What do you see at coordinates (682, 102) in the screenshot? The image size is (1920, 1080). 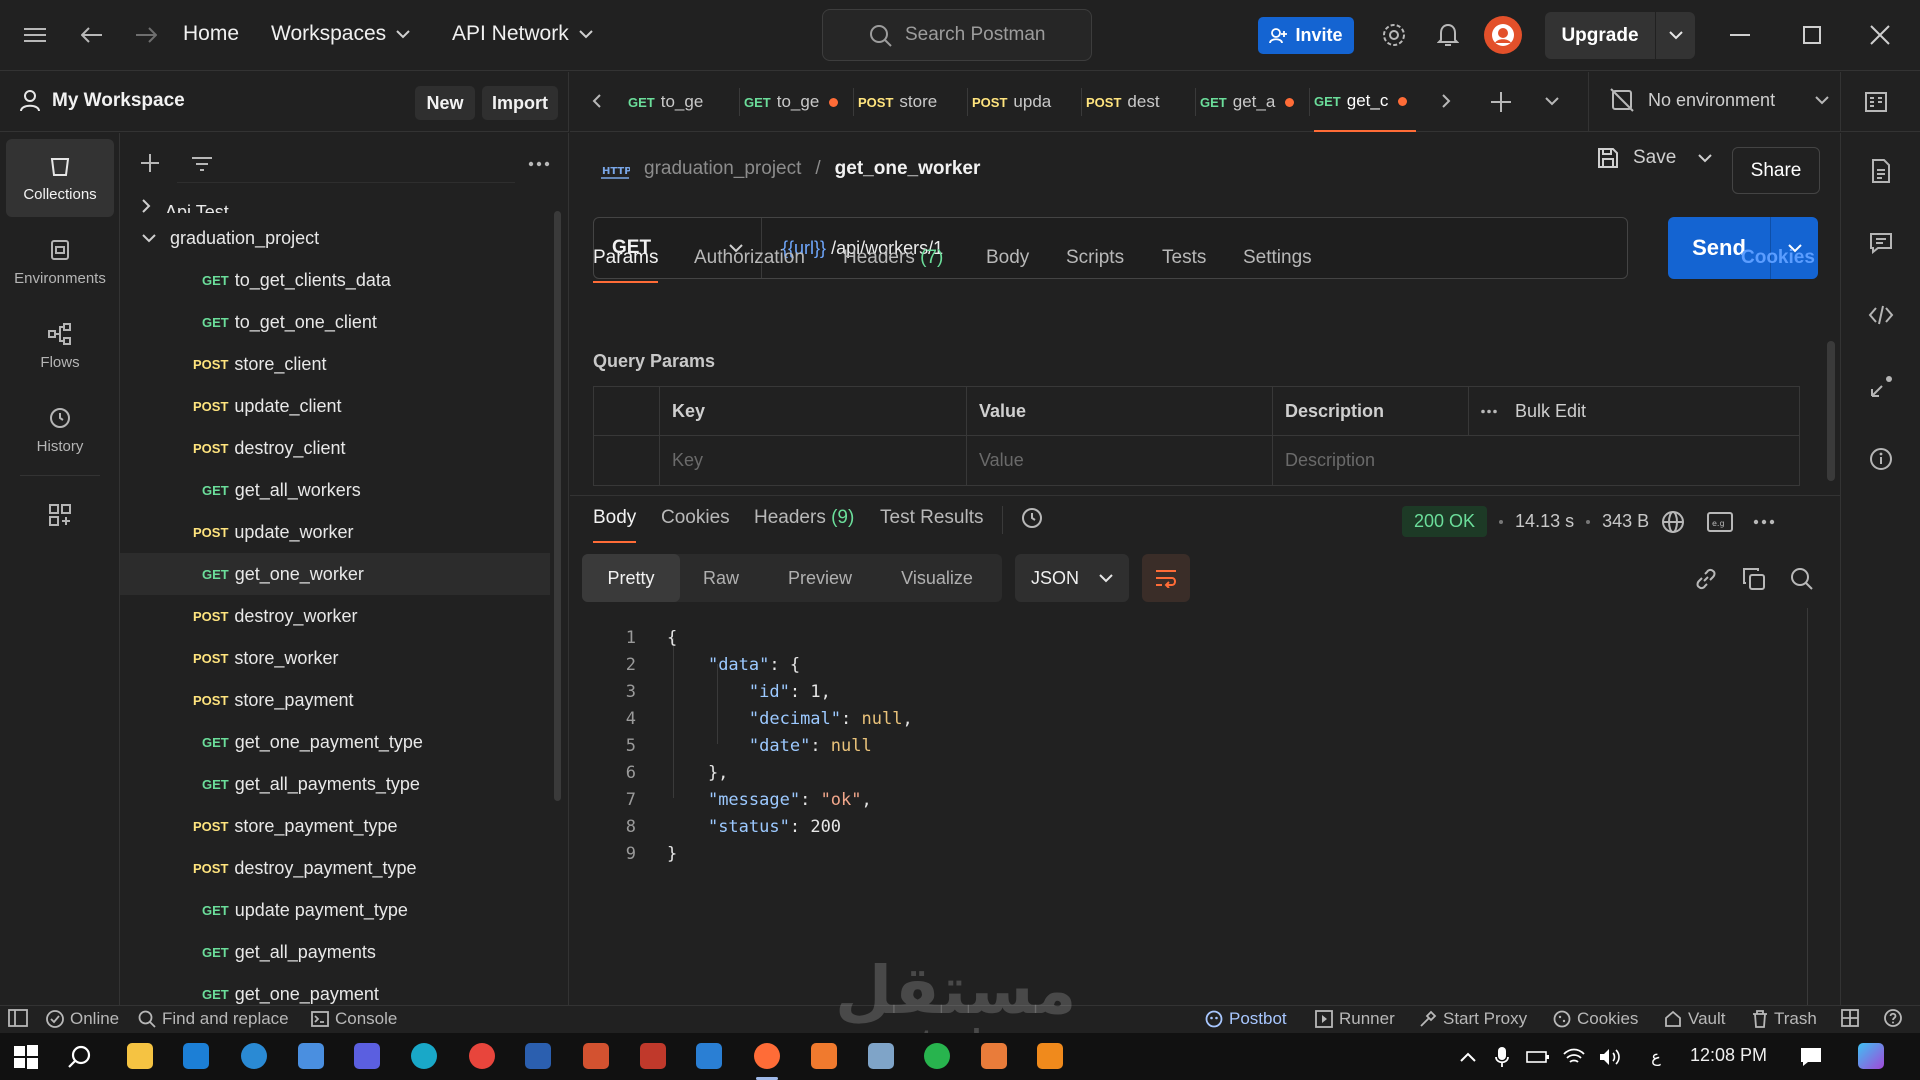 I see `request-tab: GET to_ge` at bounding box center [682, 102].